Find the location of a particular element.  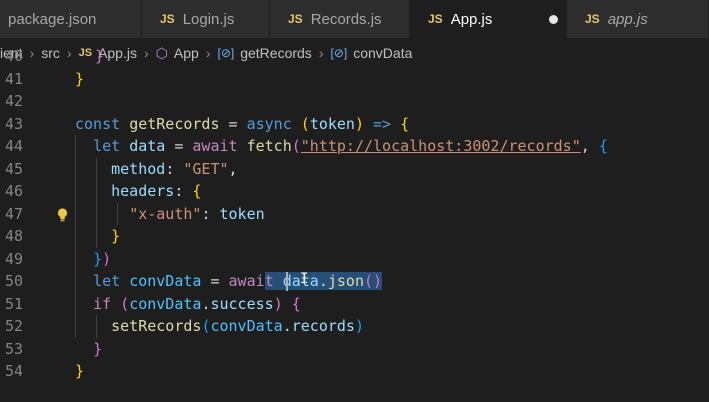

code-text: let convData = await data.json() is located at coordinates (229, 281).